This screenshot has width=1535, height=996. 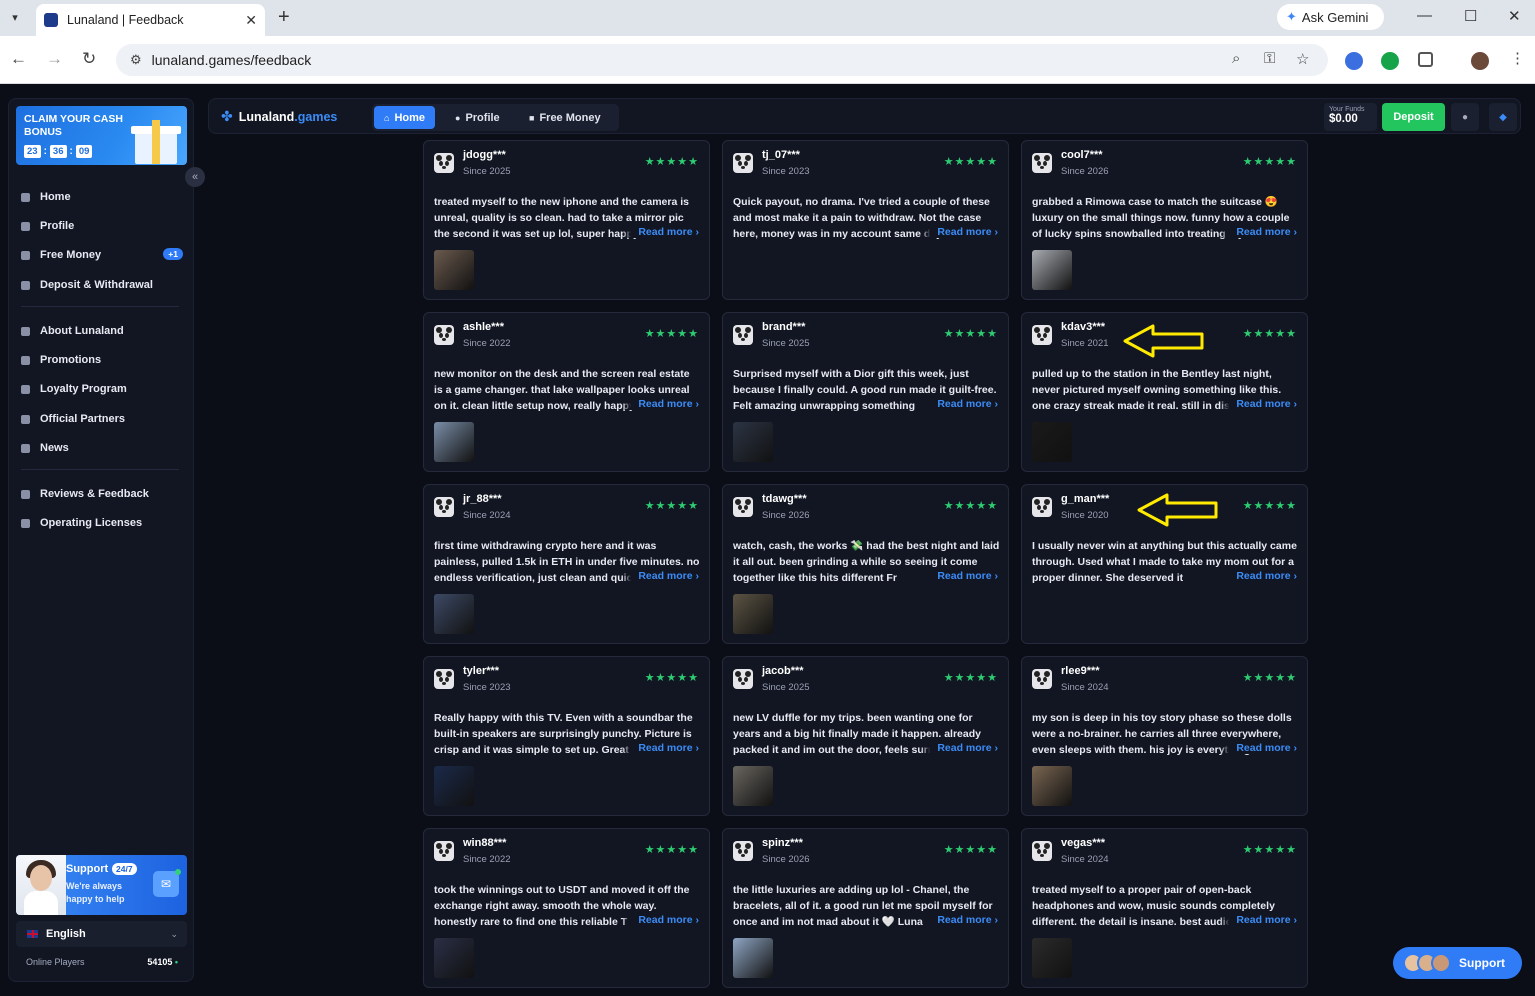 I want to click on review-username: tj_07***, so click(x=781, y=155).